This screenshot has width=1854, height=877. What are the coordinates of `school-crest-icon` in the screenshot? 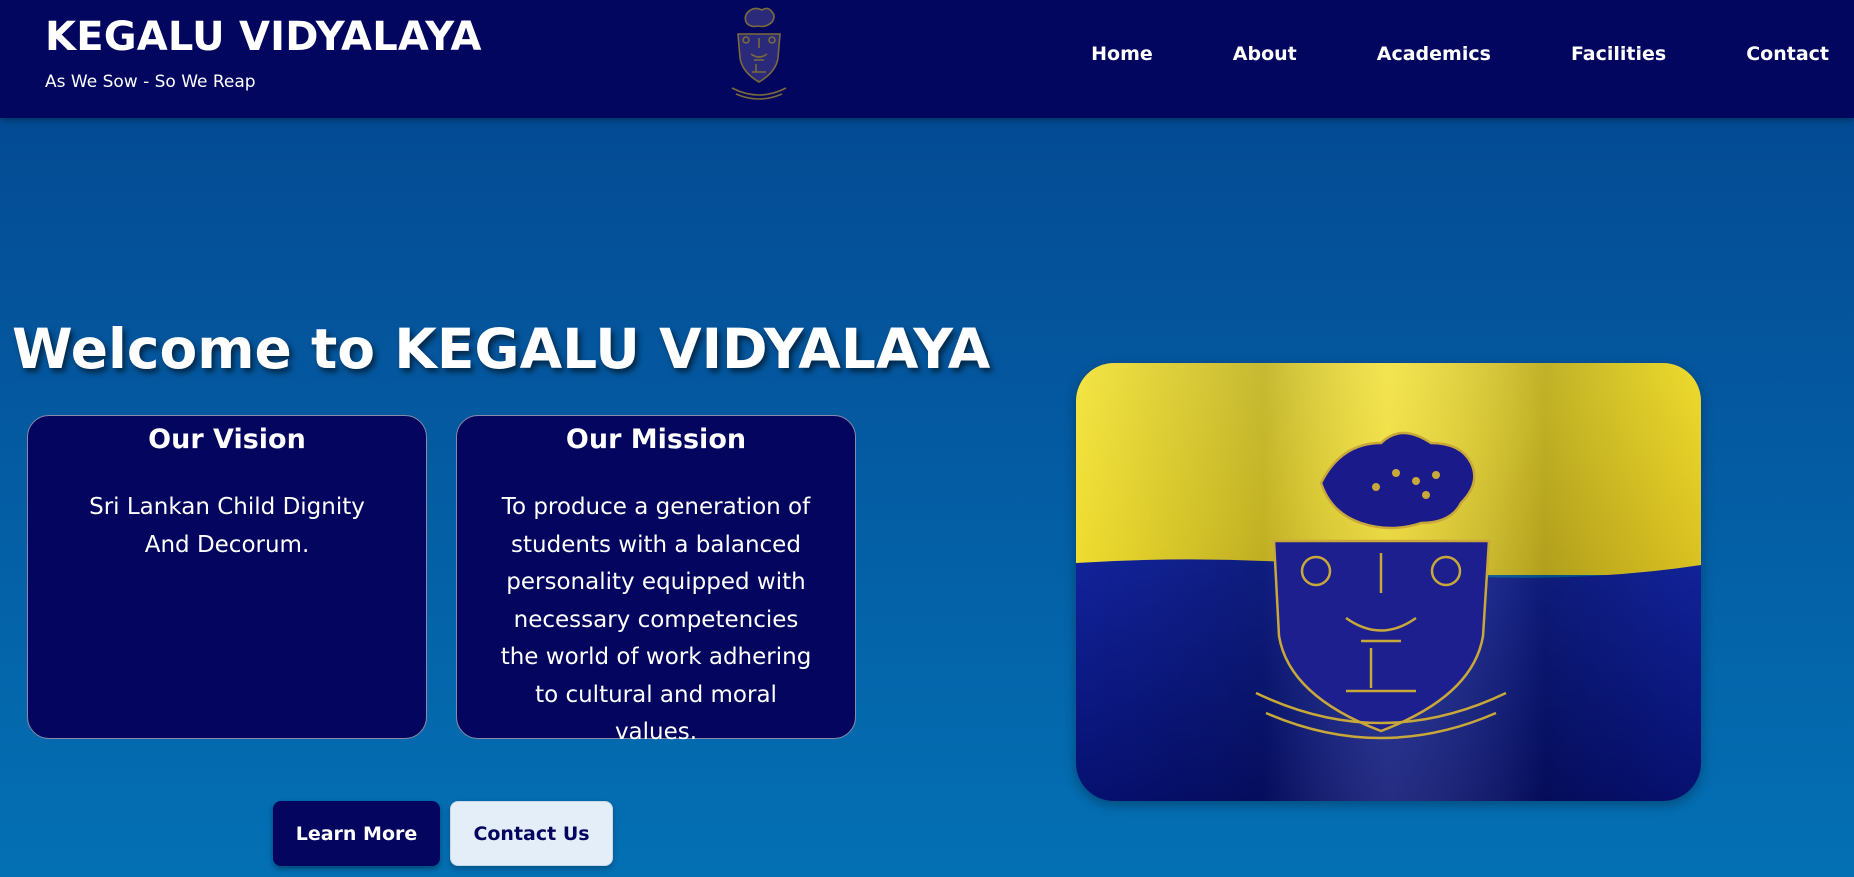 It's located at (759, 55).